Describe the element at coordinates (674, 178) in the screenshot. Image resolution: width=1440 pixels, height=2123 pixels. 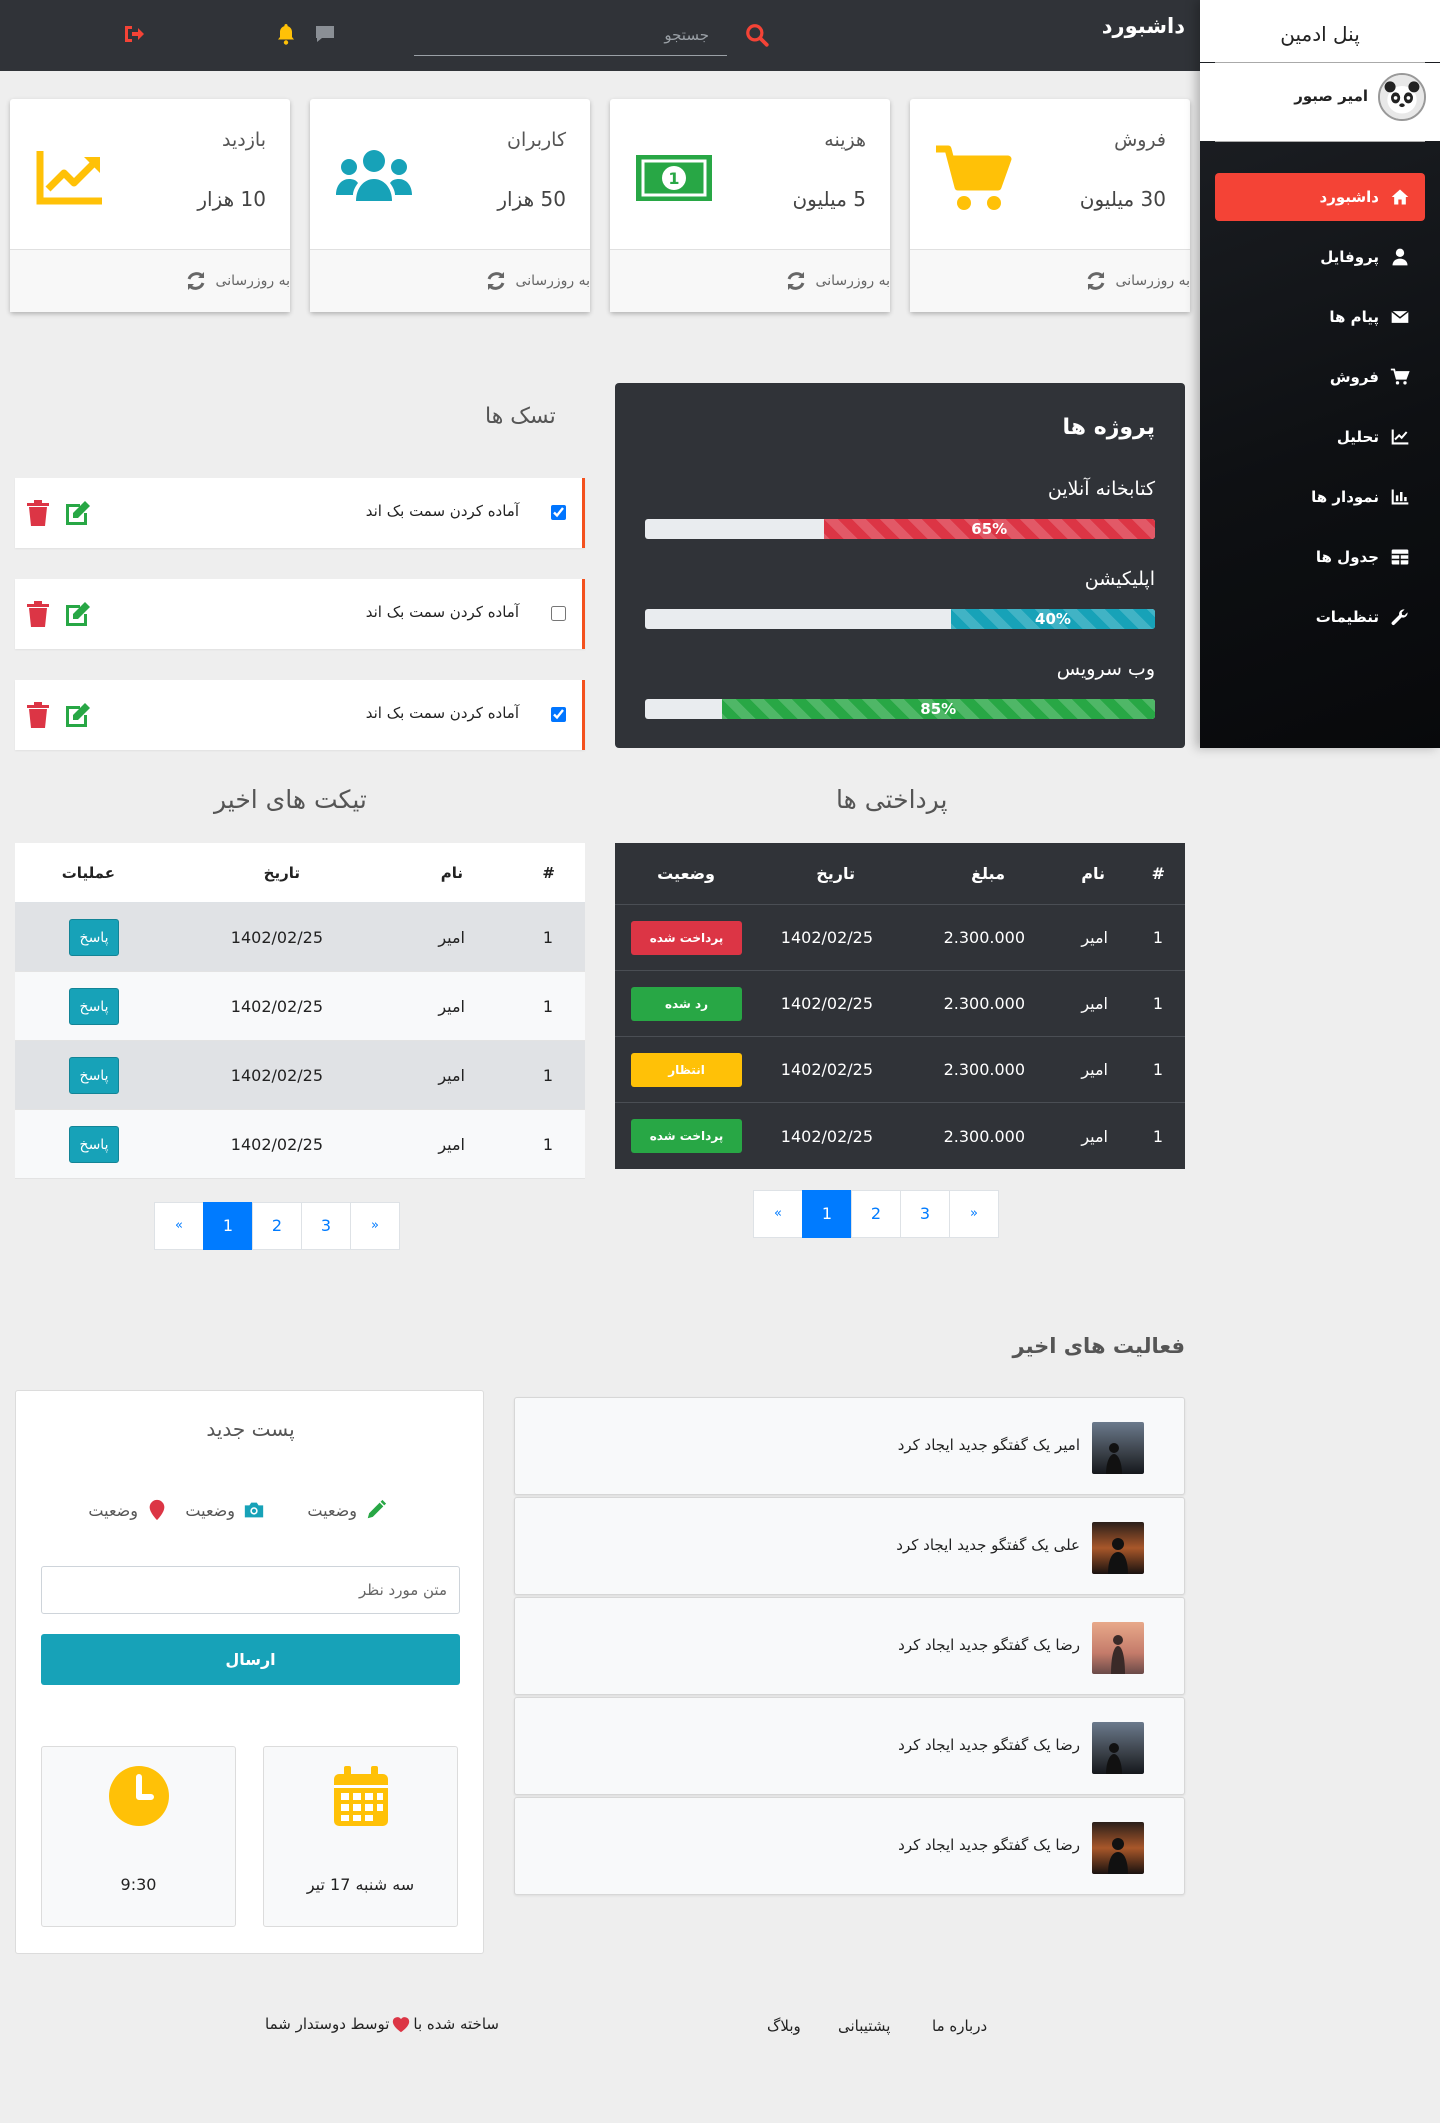
I see `money-icon: 1` at that location.